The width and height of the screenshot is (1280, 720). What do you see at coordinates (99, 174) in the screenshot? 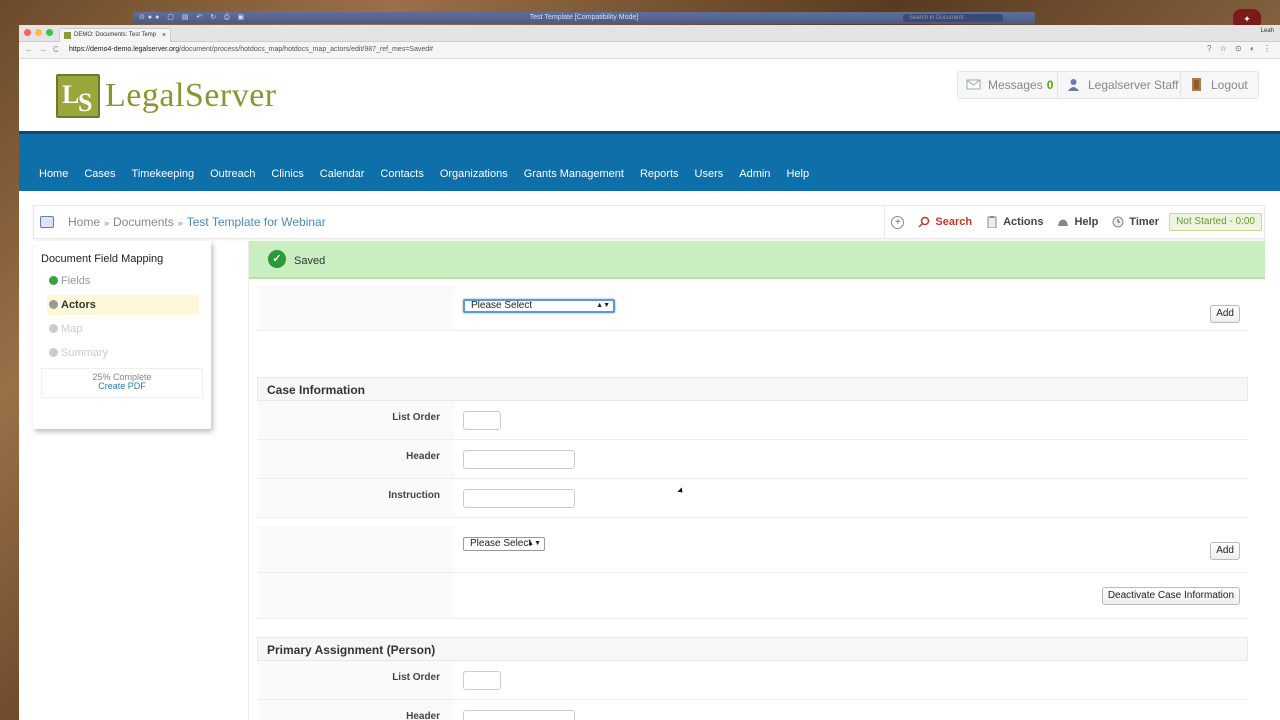
I see `nav-item-cases: Cases` at bounding box center [99, 174].